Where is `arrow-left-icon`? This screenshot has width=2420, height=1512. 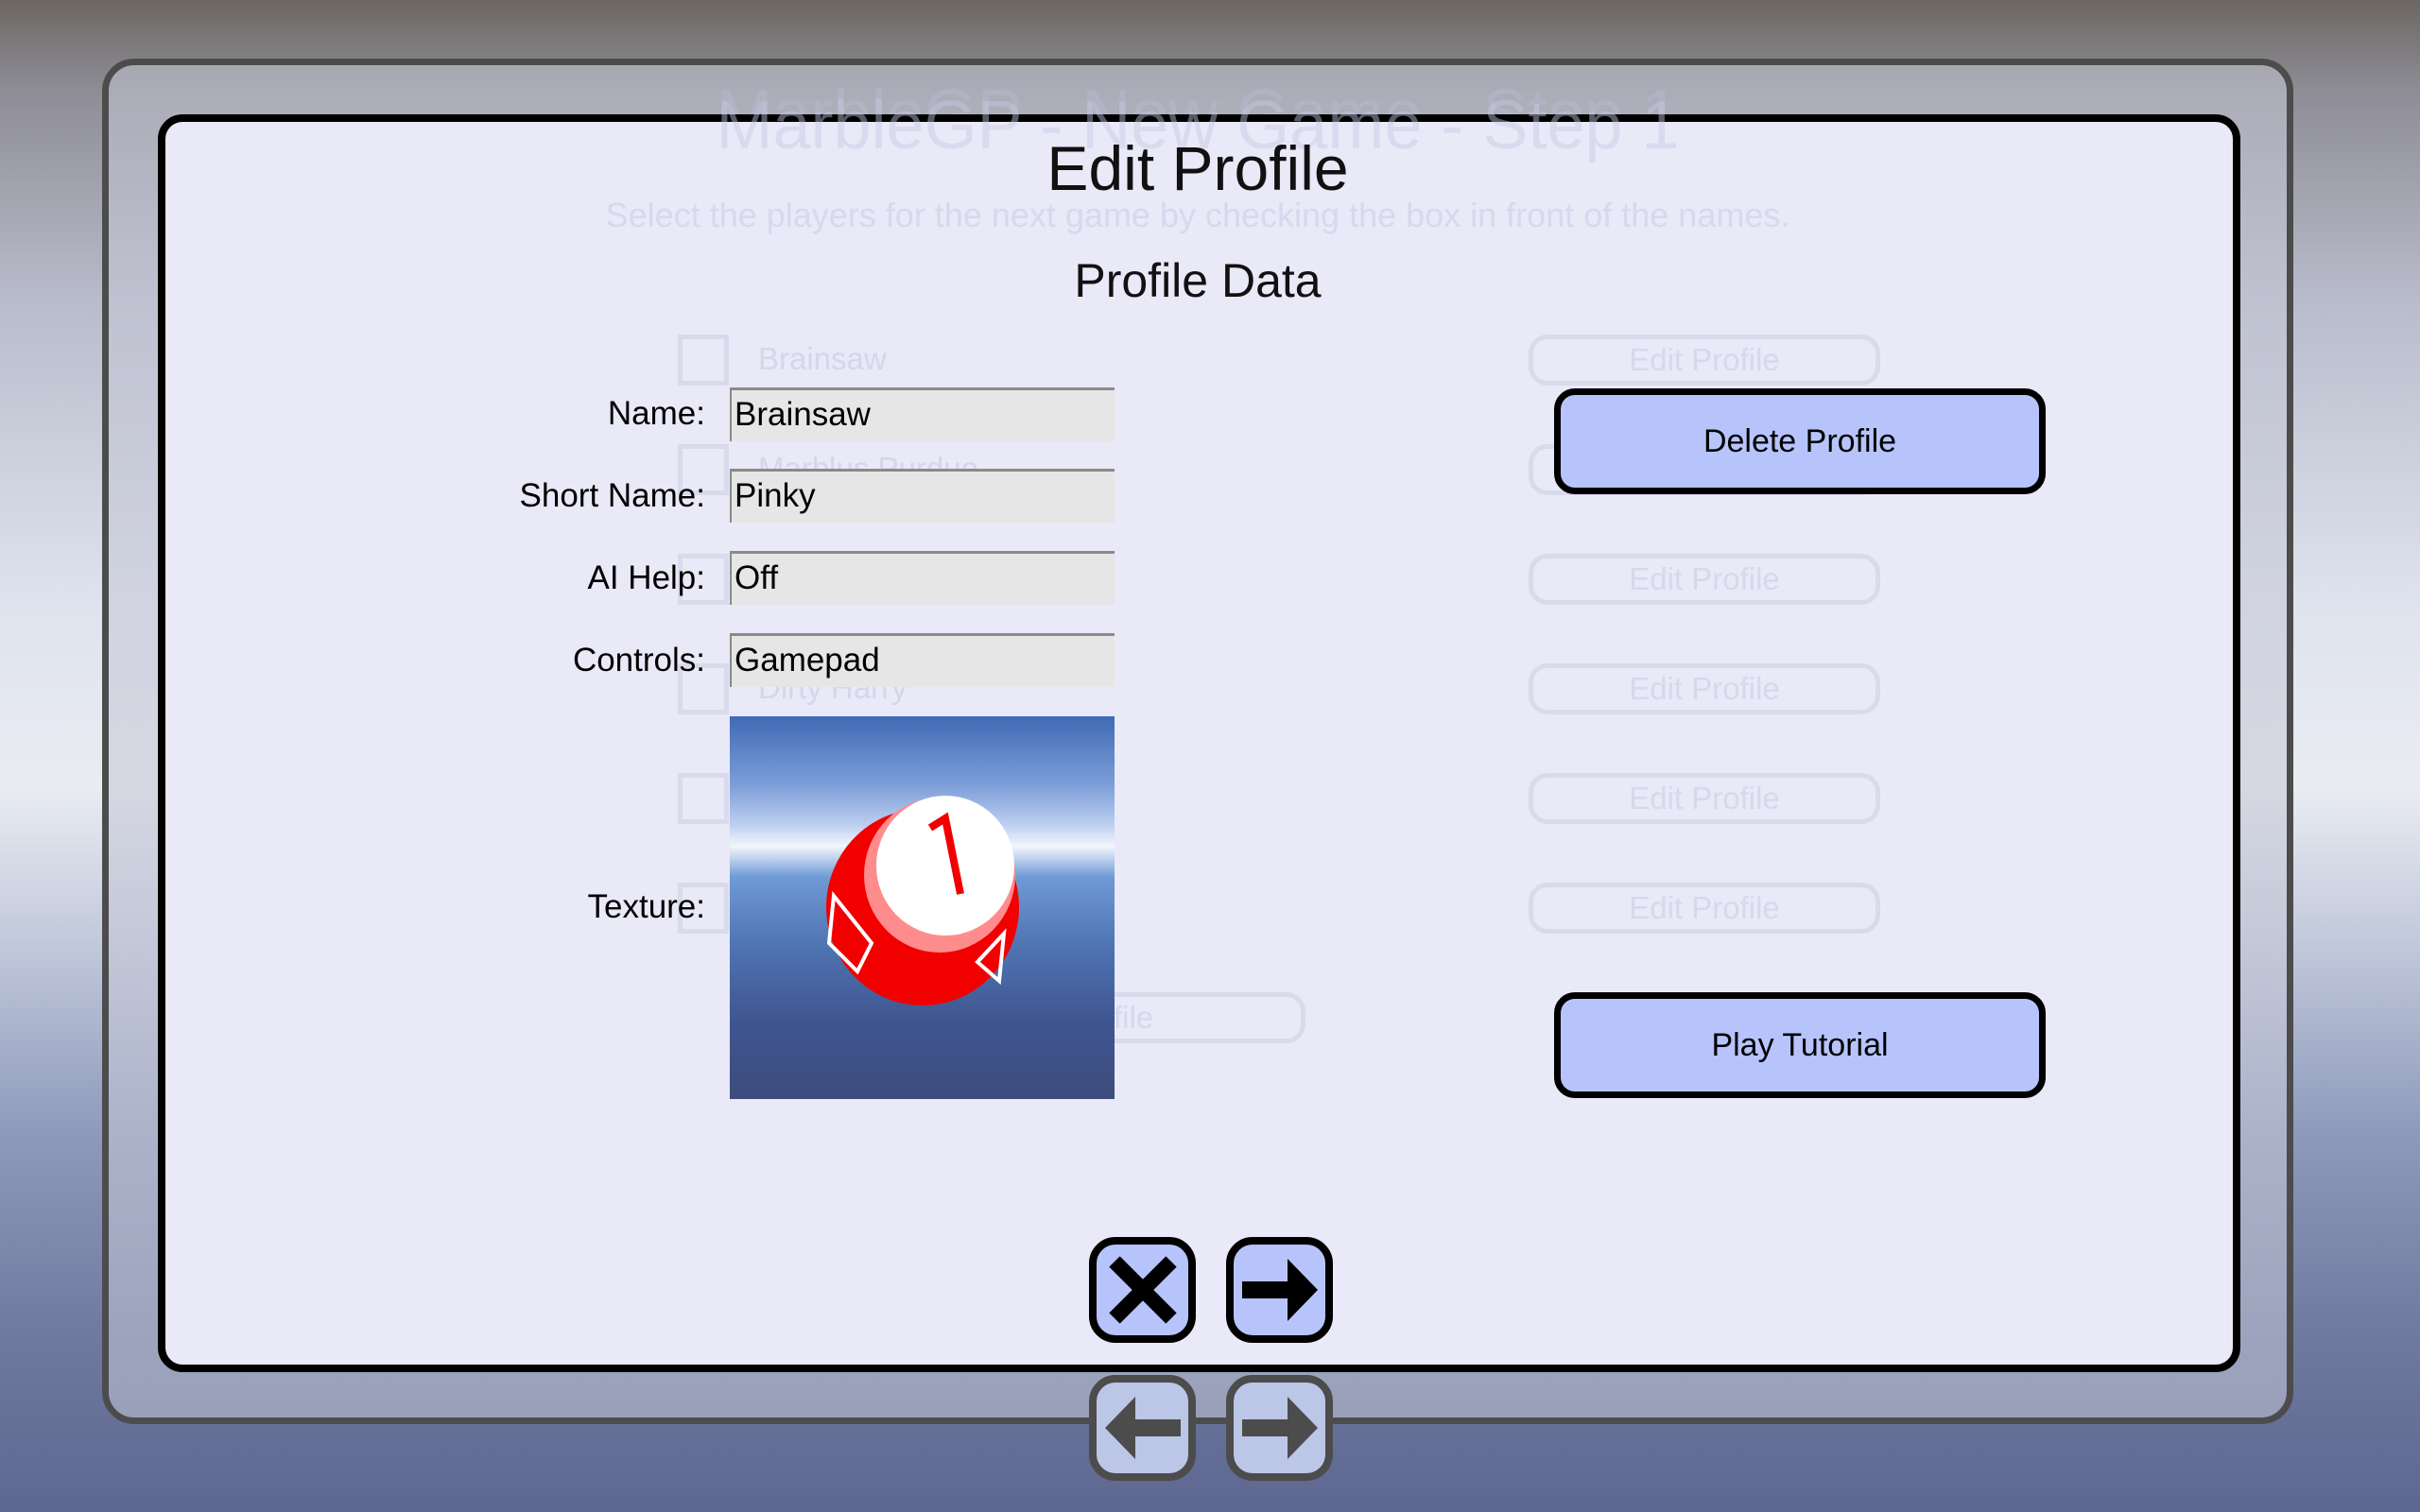 arrow-left-icon is located at coordinates (1142, 1428).